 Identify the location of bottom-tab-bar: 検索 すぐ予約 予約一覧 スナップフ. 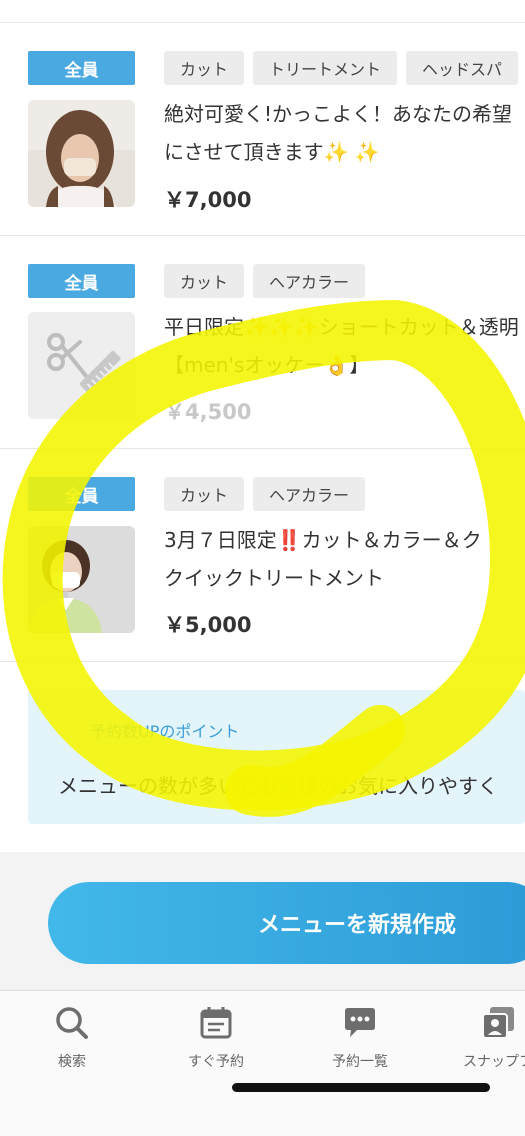
(262, 1063).